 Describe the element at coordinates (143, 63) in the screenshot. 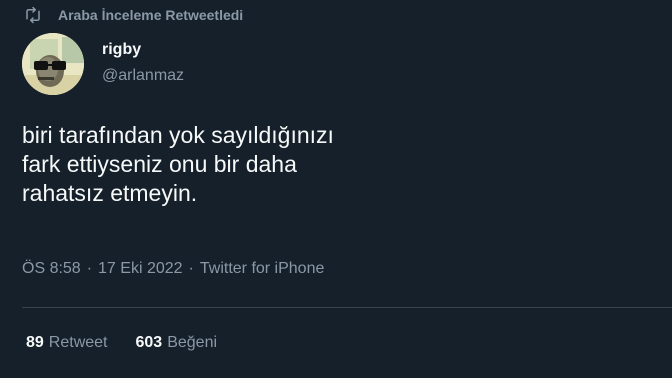

I see `author: rigby @arlanmaz` at that location.